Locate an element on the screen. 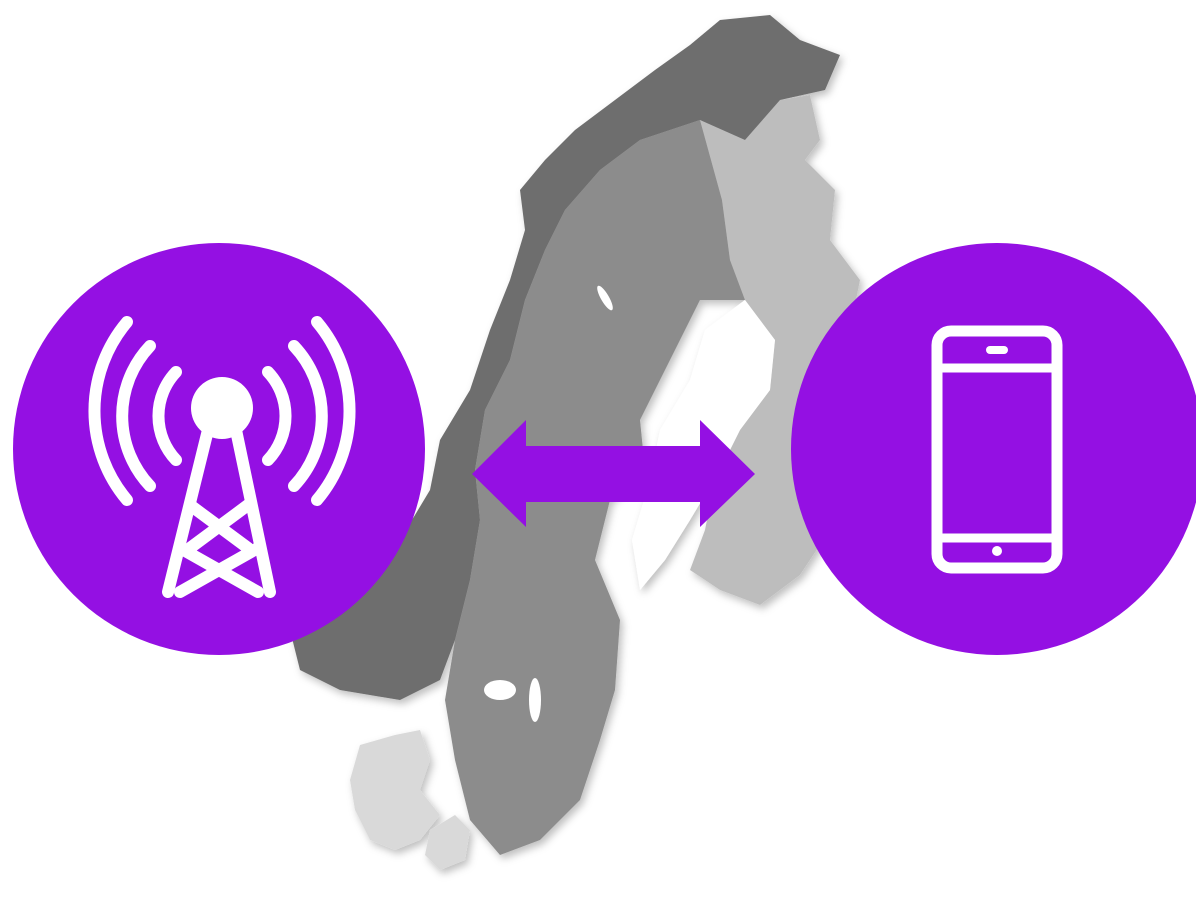 This screenshot has width=1196, height=899. cell-tower-antenna-icon is located at coordinates (222, 408).